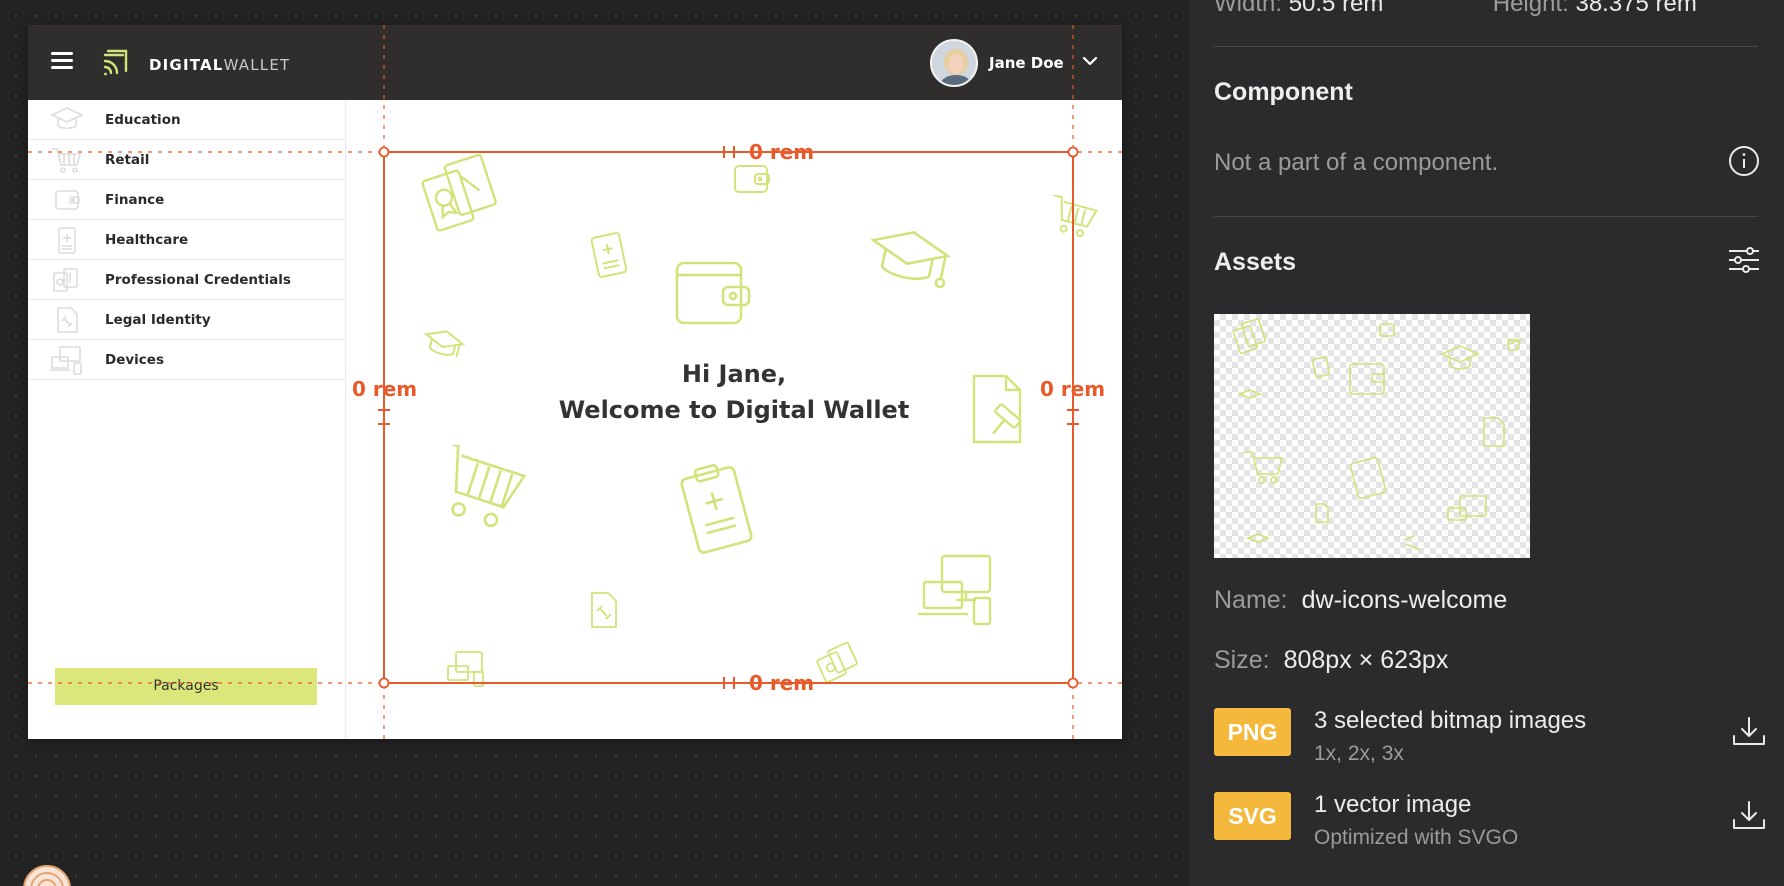  I want to click on png-format-subtitle: 1x, 2x, 3x, so click(1359, 753).